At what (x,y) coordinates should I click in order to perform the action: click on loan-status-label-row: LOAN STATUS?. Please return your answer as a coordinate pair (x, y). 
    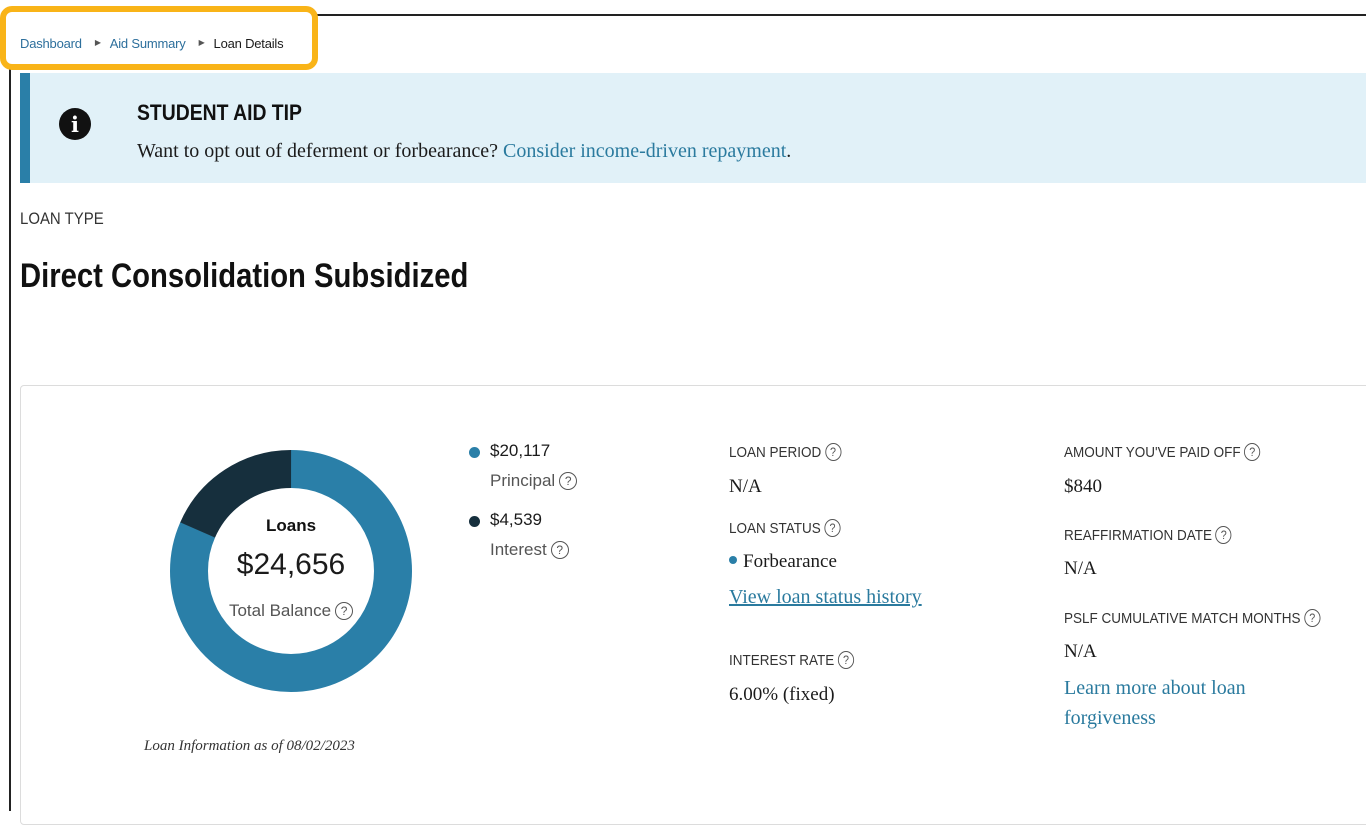
    Looking at the image, I should click on (785, 528).